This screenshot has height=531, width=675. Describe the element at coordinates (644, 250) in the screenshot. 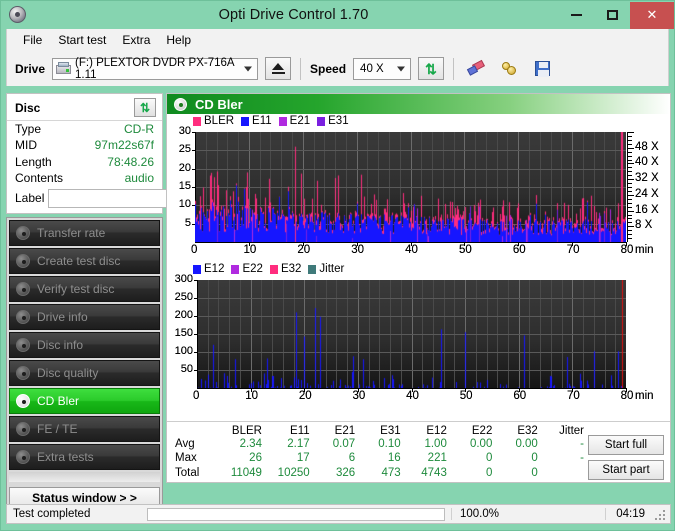

I see `x-axis-unit: min` at that location.